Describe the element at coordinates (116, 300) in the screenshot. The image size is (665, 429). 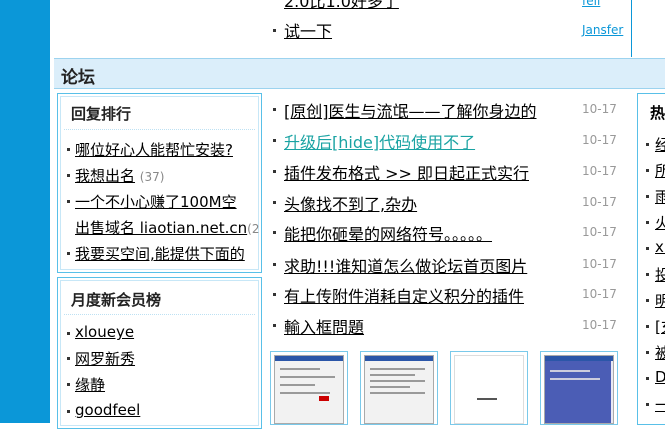
I see `panel-title: 月度新会员榜` at that location.